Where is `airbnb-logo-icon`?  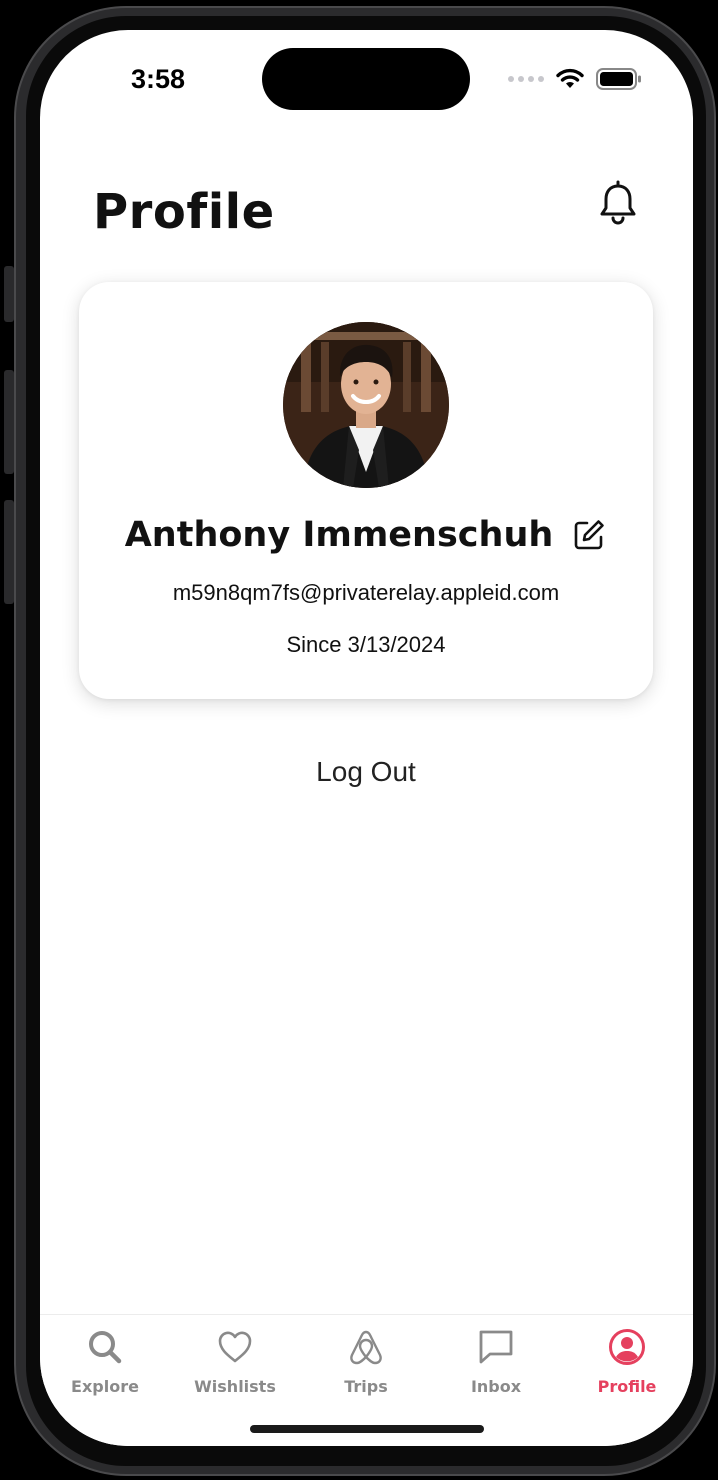
airbnb-logo-icon is located at coordinates (366, 1347).